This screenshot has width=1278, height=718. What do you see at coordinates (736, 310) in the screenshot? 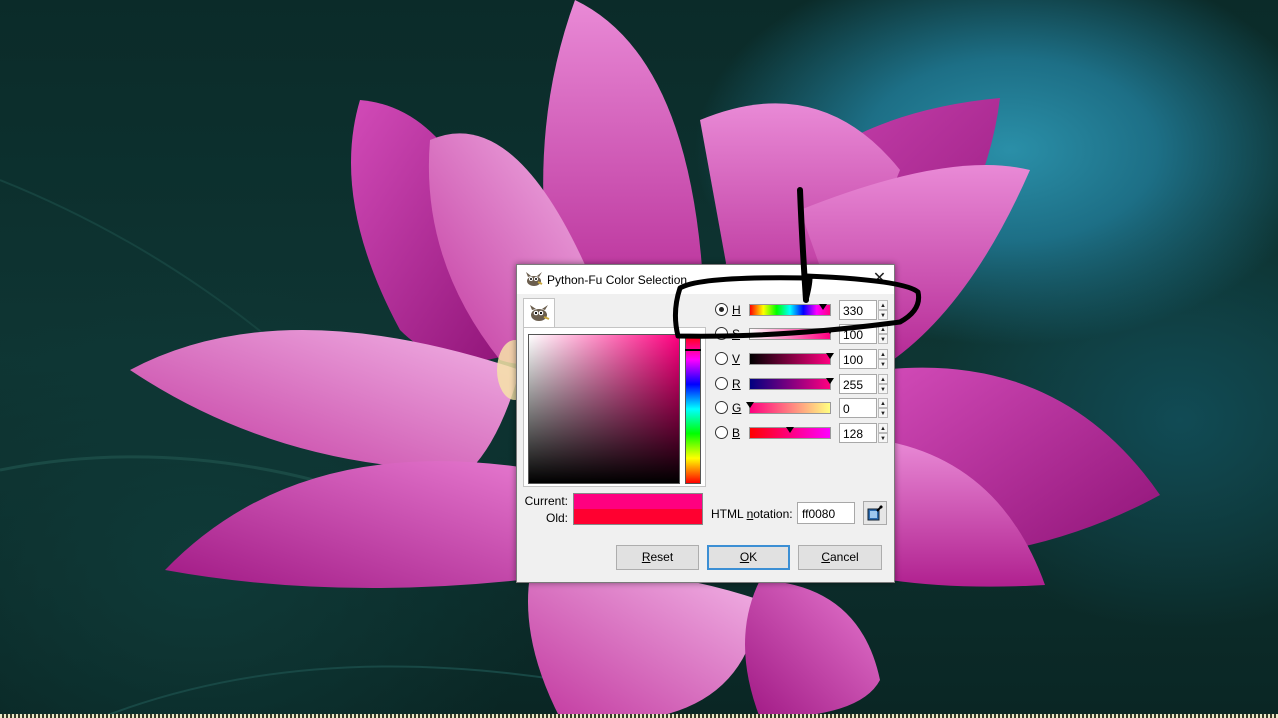
I see `channel-label-h: H` at bounding box center [736, 310].